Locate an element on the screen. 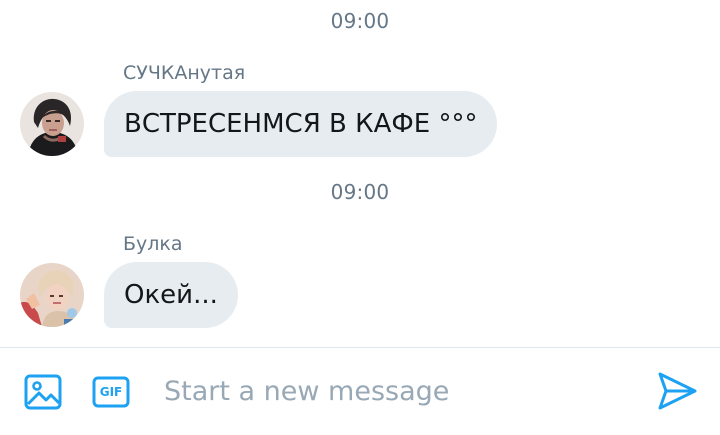 This screenshot has height=435, width=720. message-bubble: ВСТРЕСЕНМСЯ В КАФЕ °°° is located at coordinates (301, 124).